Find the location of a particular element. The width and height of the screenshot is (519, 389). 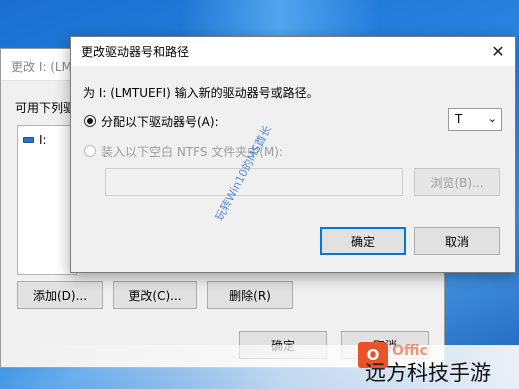

drive-item-label: I: is located at coordinates (43, 140).